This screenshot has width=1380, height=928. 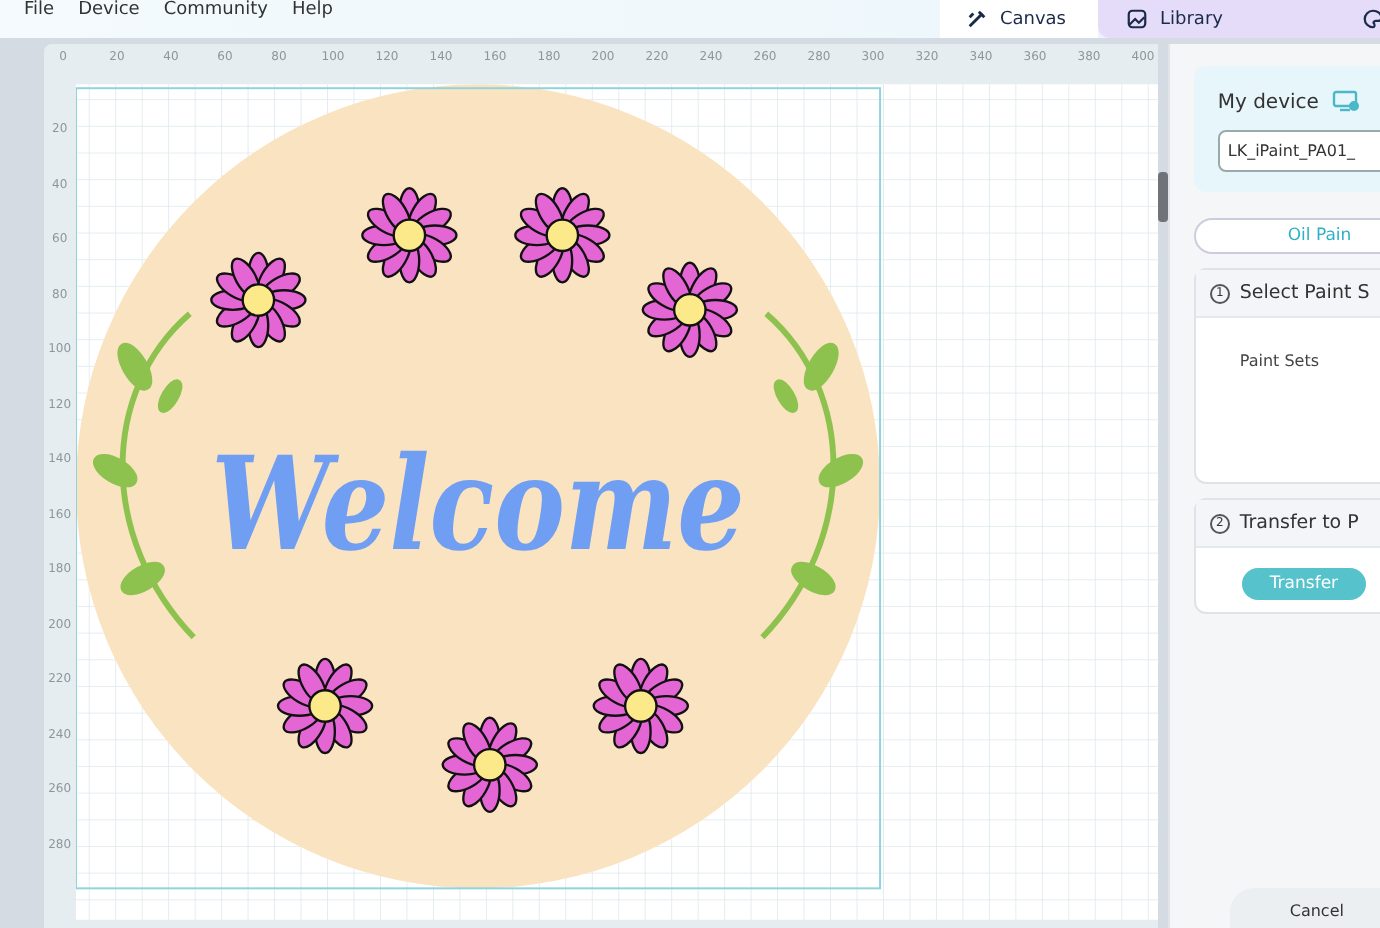 What do you see at coordinates (312, 10) in the screenshot?
I see `menu-item: Help` at bounding box center [312, 10].